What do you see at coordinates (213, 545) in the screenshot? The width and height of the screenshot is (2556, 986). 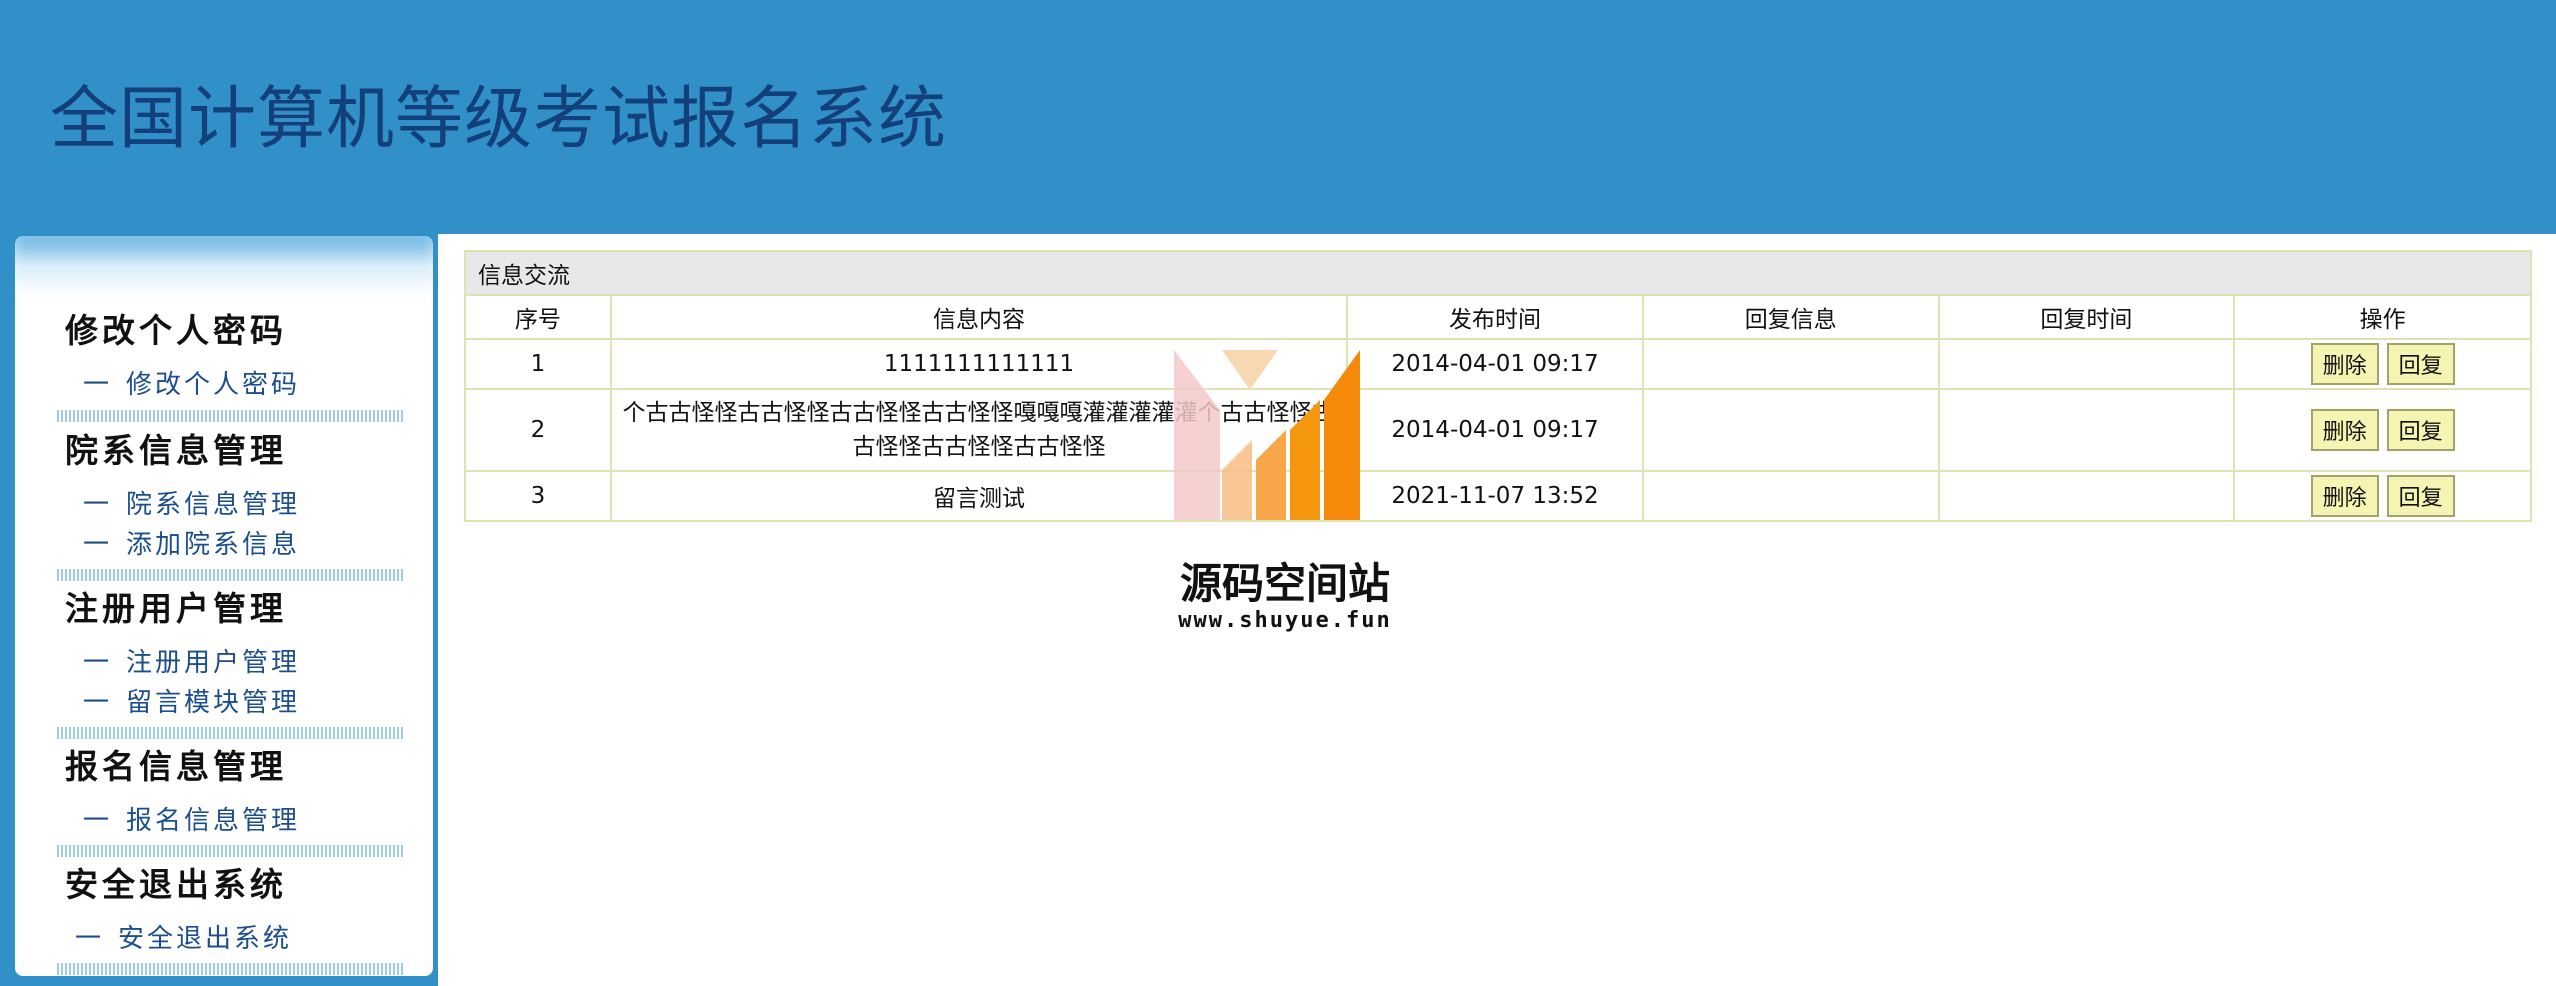 I see `menu-link-label: 添加院系信息` at bounding box center [213, 545].